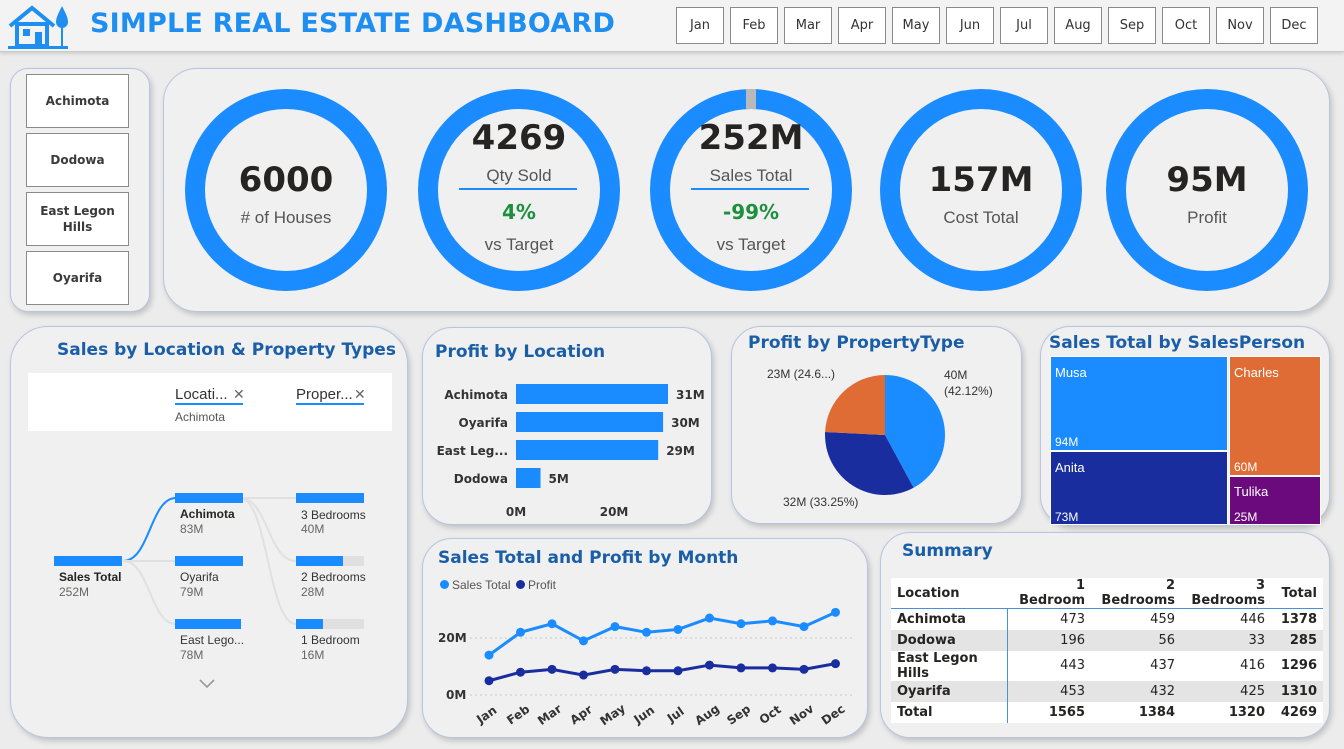  Describe the element at coordinates (77, 101) in the screenshot. I see `slicer-achimota-button: Achimota` at that location.